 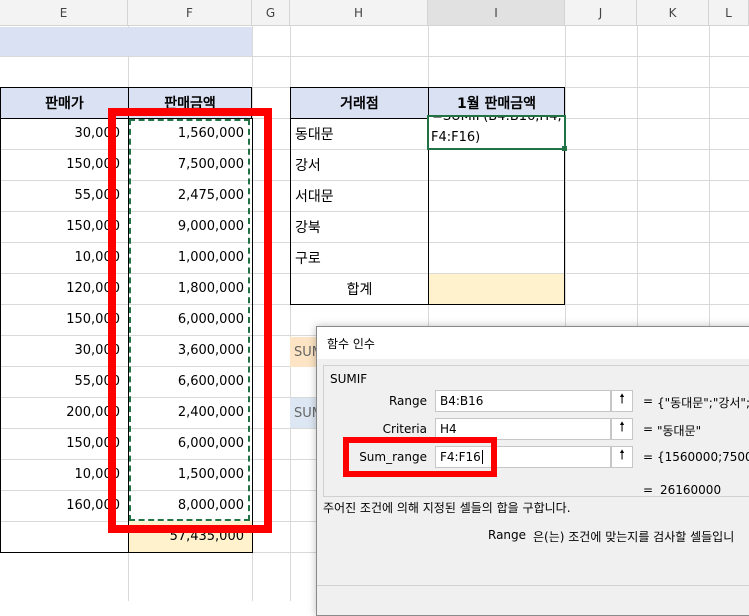 I want to click on range-input: B4:B16, so click(x=523, y=401).